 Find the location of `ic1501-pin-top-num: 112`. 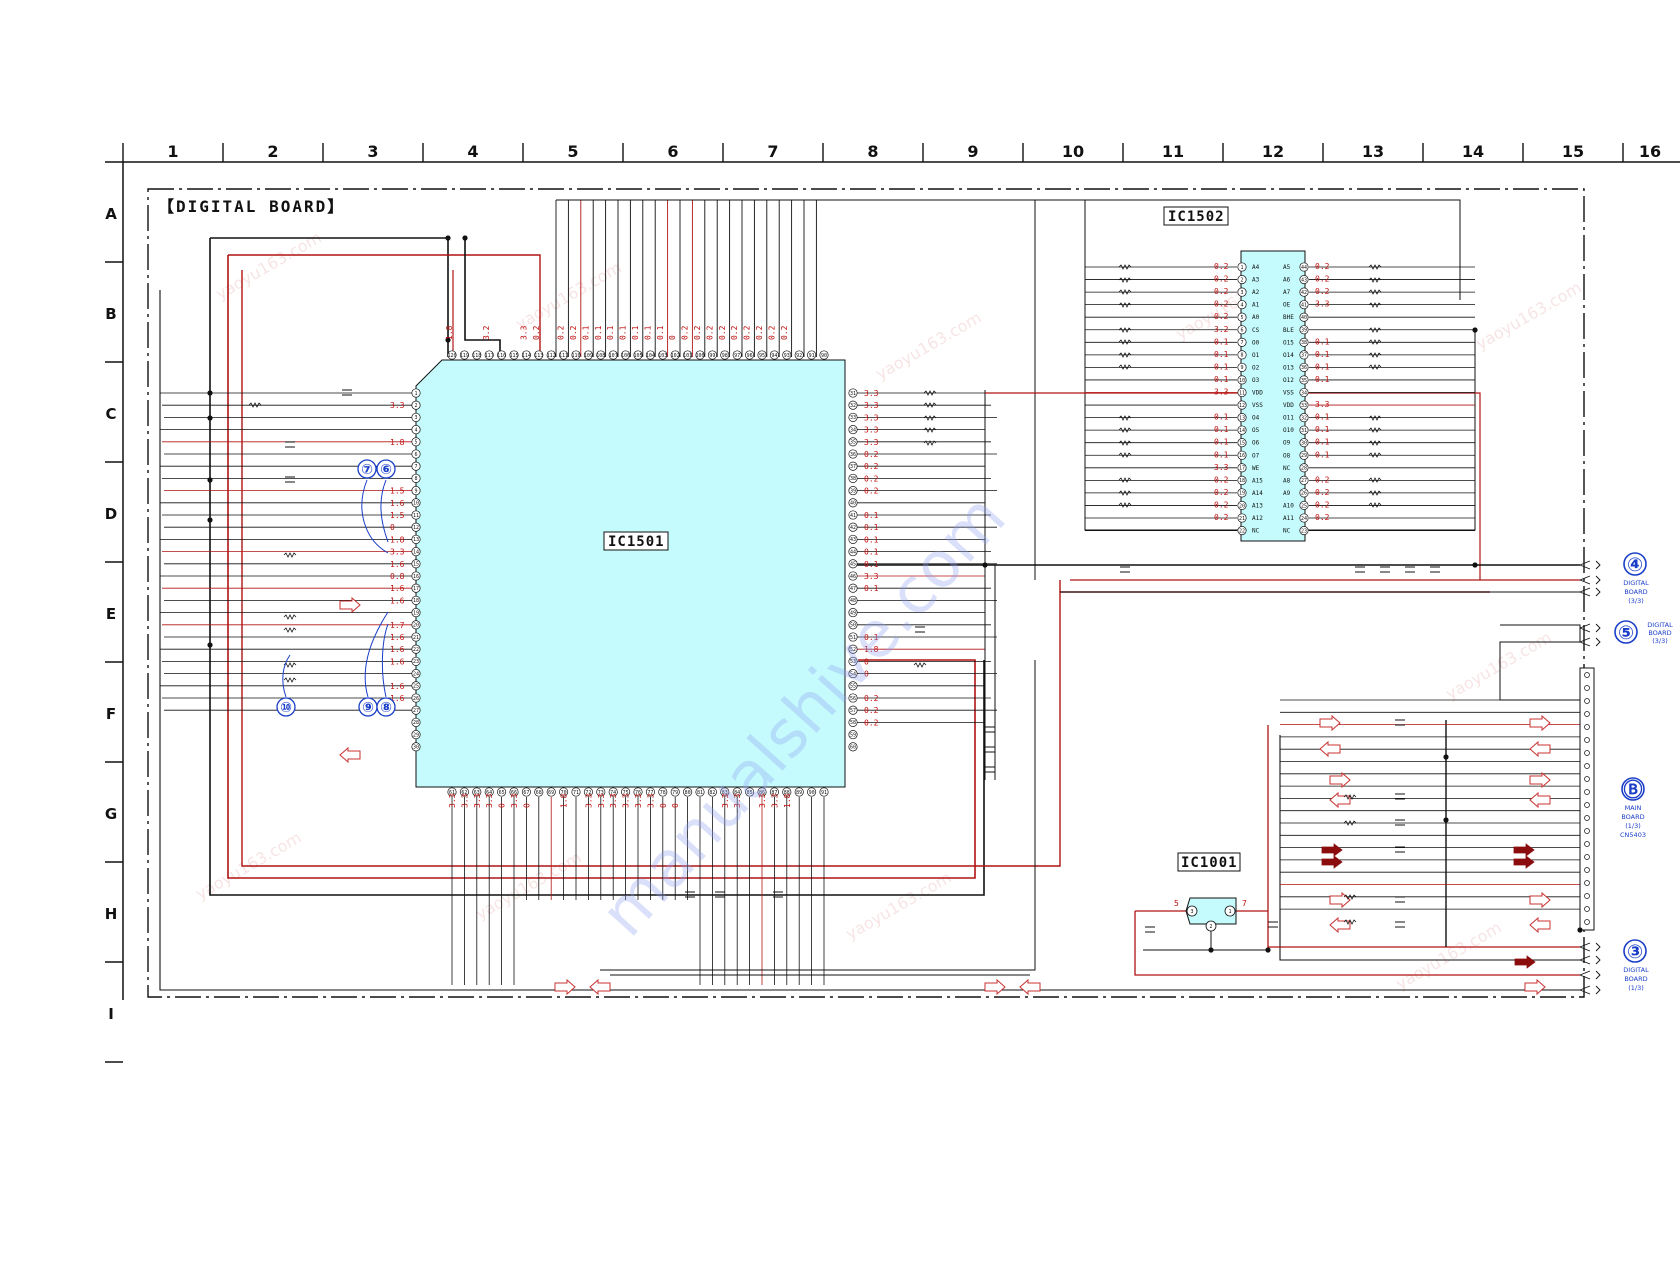

ic1501-pin-top-num: 112 is located at coordinates (551, 356).